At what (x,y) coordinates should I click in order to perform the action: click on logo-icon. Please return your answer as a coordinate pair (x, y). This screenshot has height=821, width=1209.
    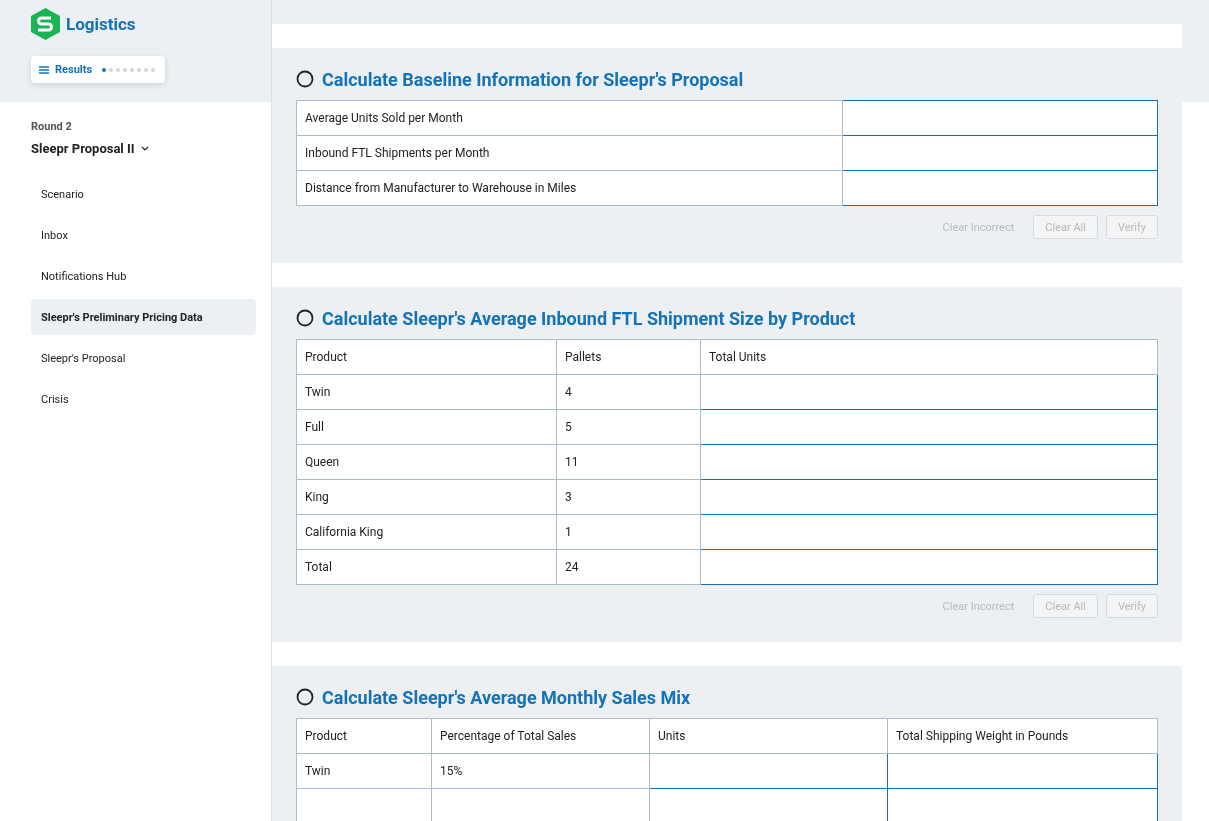
    Looking at the image, I should click on (45, 24).